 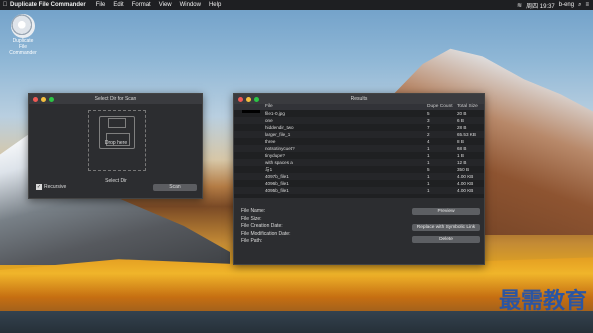 What do you see at coordinates (460, 155) in the screenshot?
I see `total-size: 1 B` at bounding box center [460, 155].